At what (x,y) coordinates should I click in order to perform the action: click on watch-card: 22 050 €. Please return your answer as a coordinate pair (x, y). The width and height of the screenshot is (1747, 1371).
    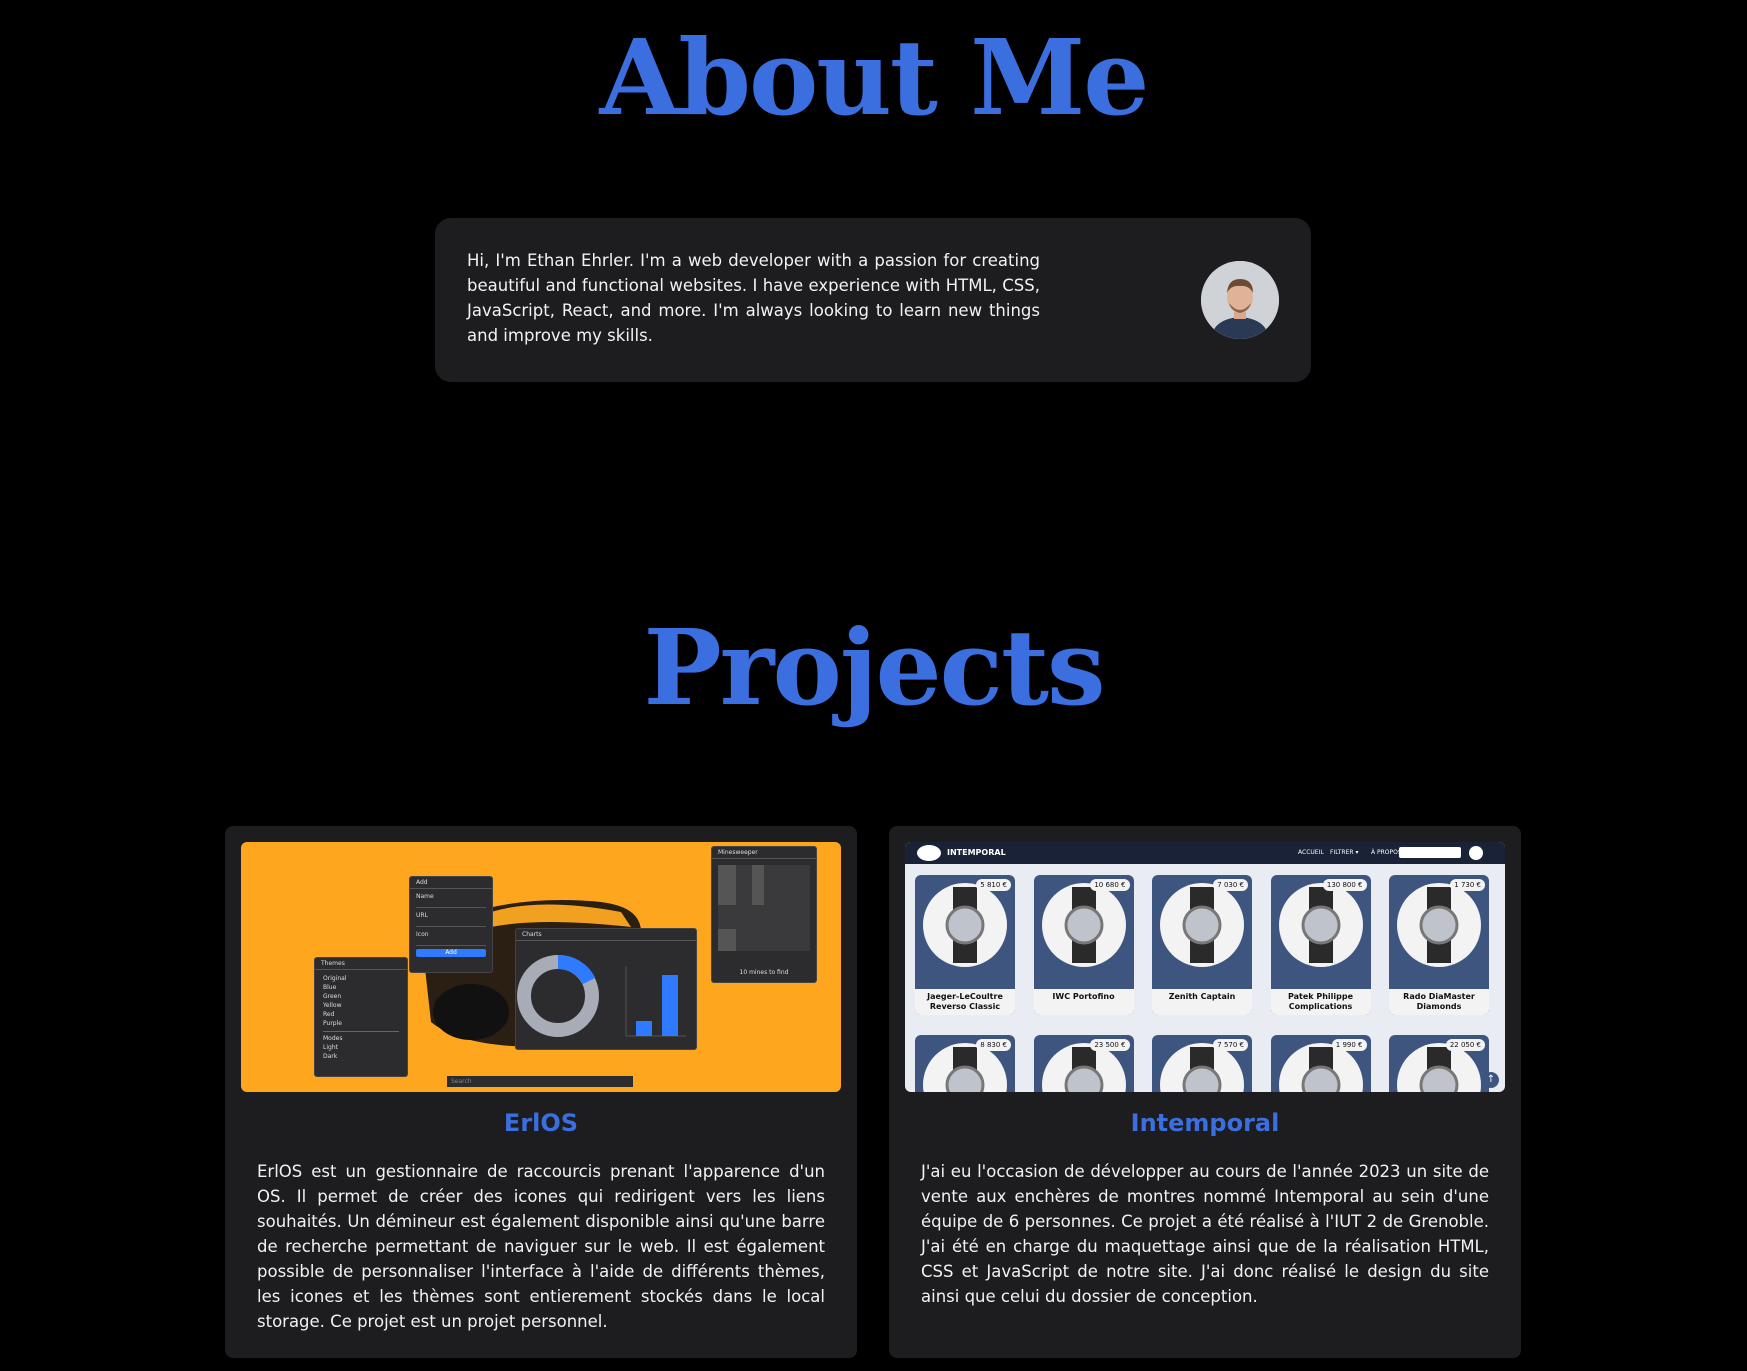
    Looking at the image, I should click on (1439, 1063).